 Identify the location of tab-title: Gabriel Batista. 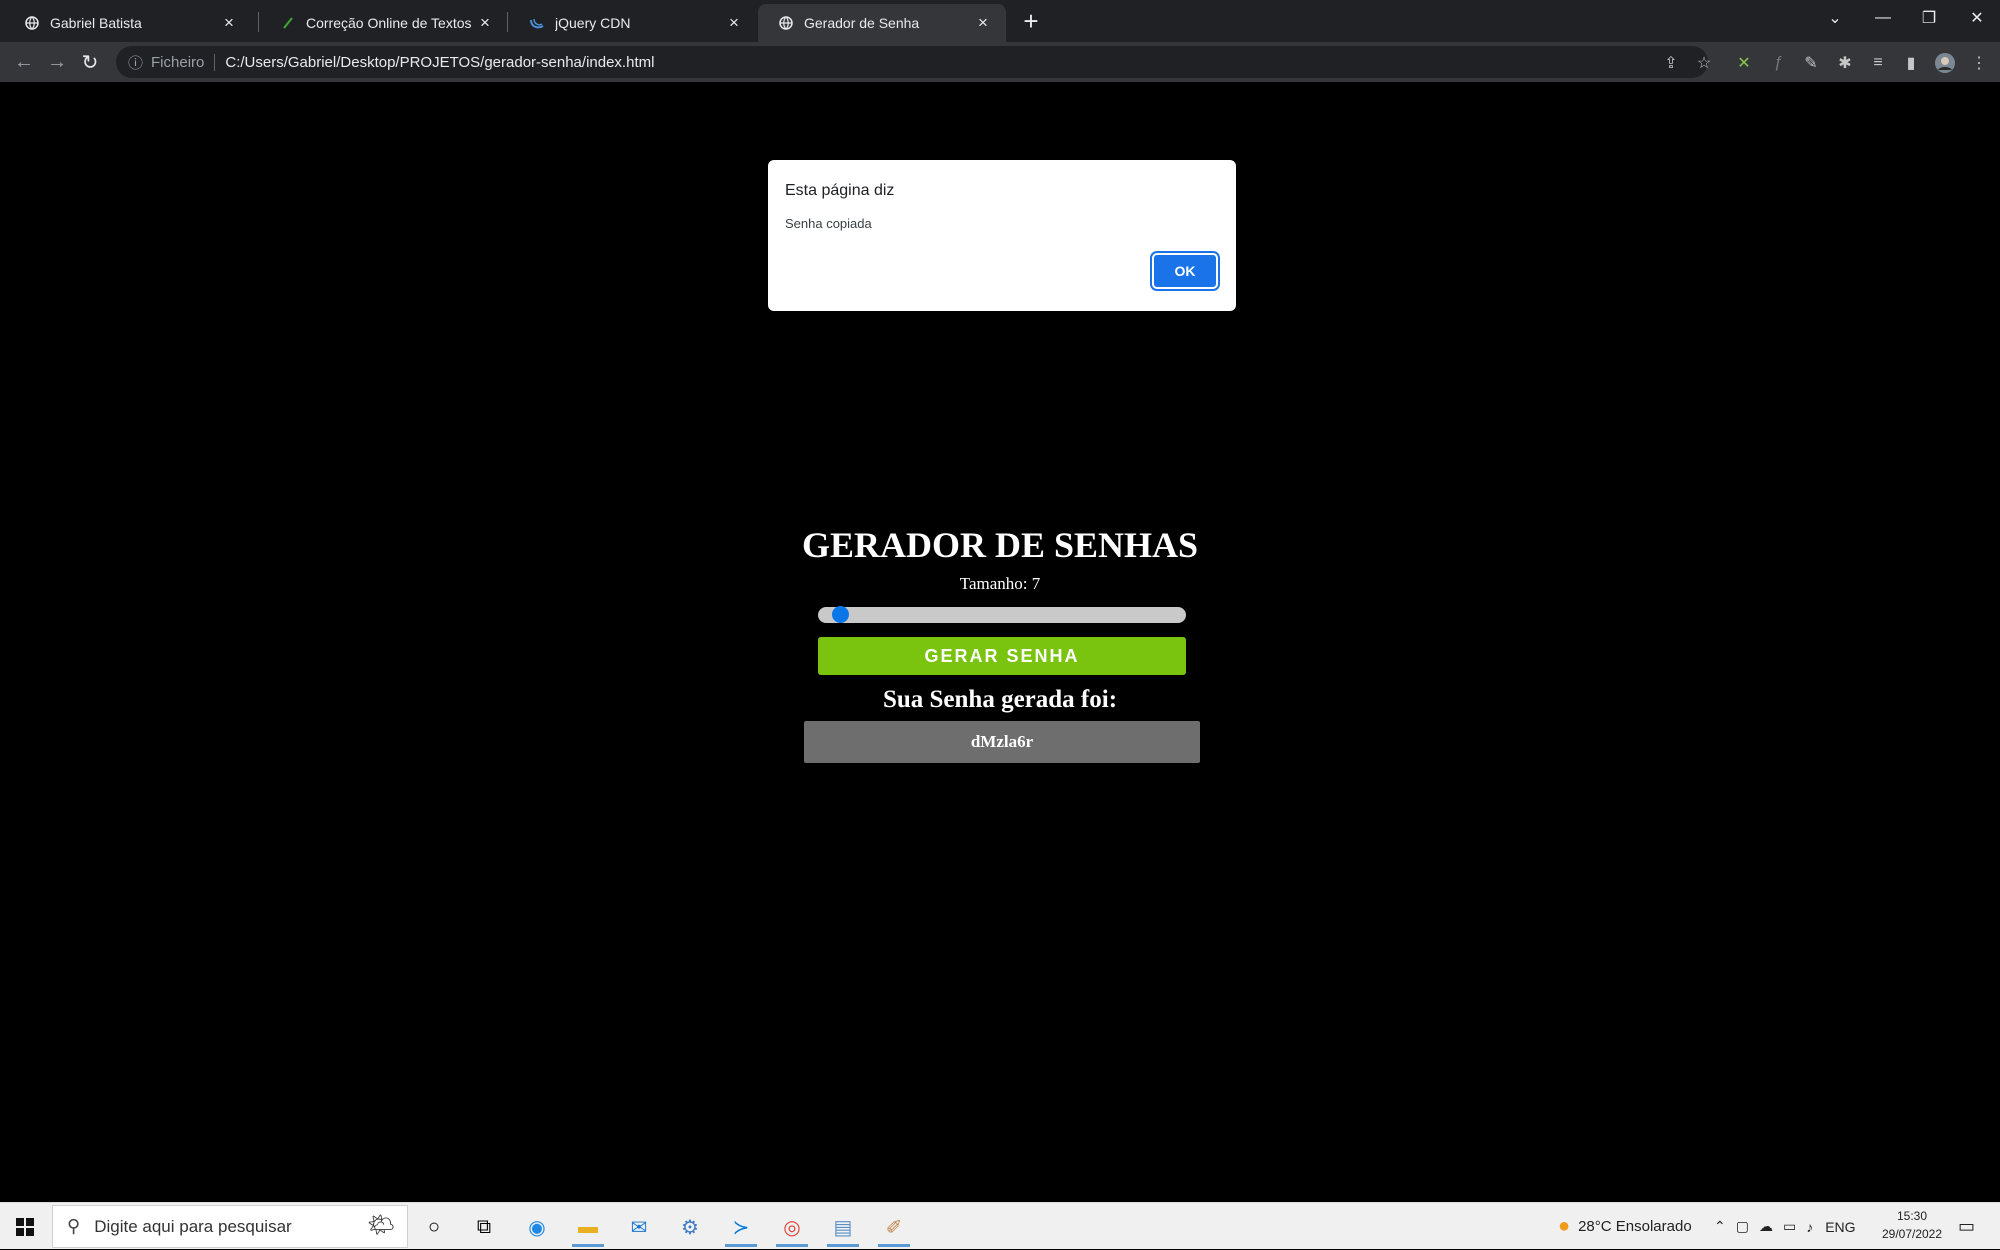
(96, 23).